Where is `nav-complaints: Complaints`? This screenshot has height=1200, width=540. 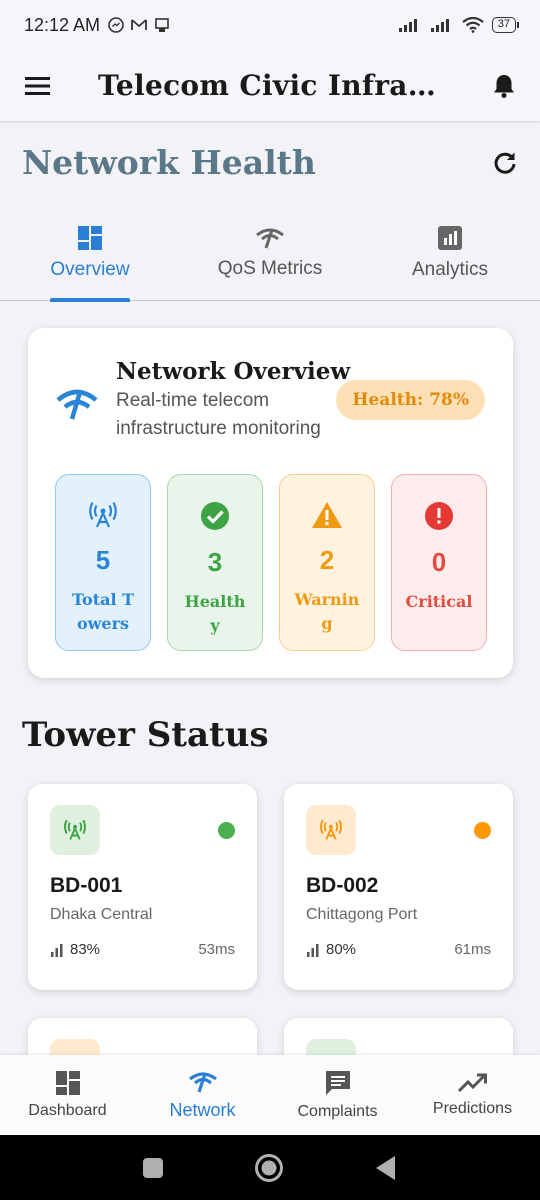 nav-complaints: Complaints is located at coordinates (337, 1095).